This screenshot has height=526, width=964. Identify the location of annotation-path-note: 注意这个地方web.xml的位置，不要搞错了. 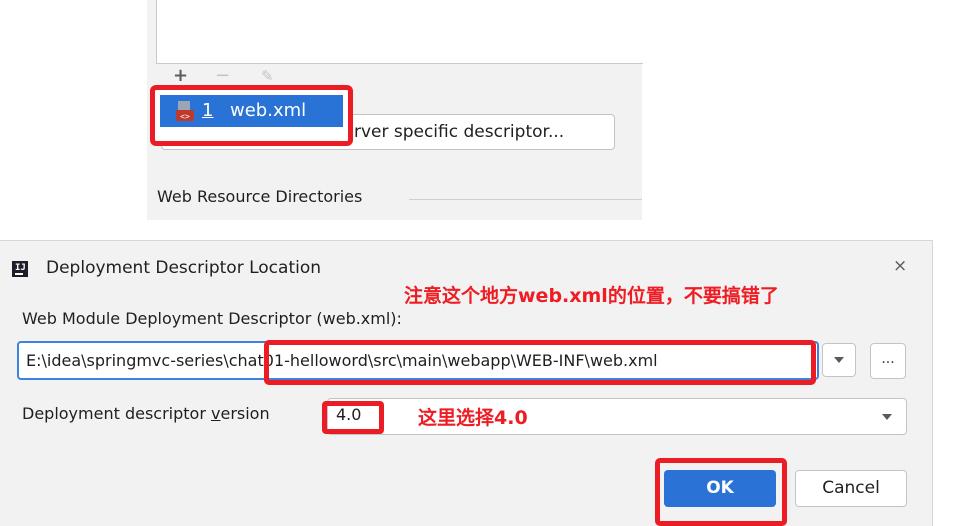
(591, 296).